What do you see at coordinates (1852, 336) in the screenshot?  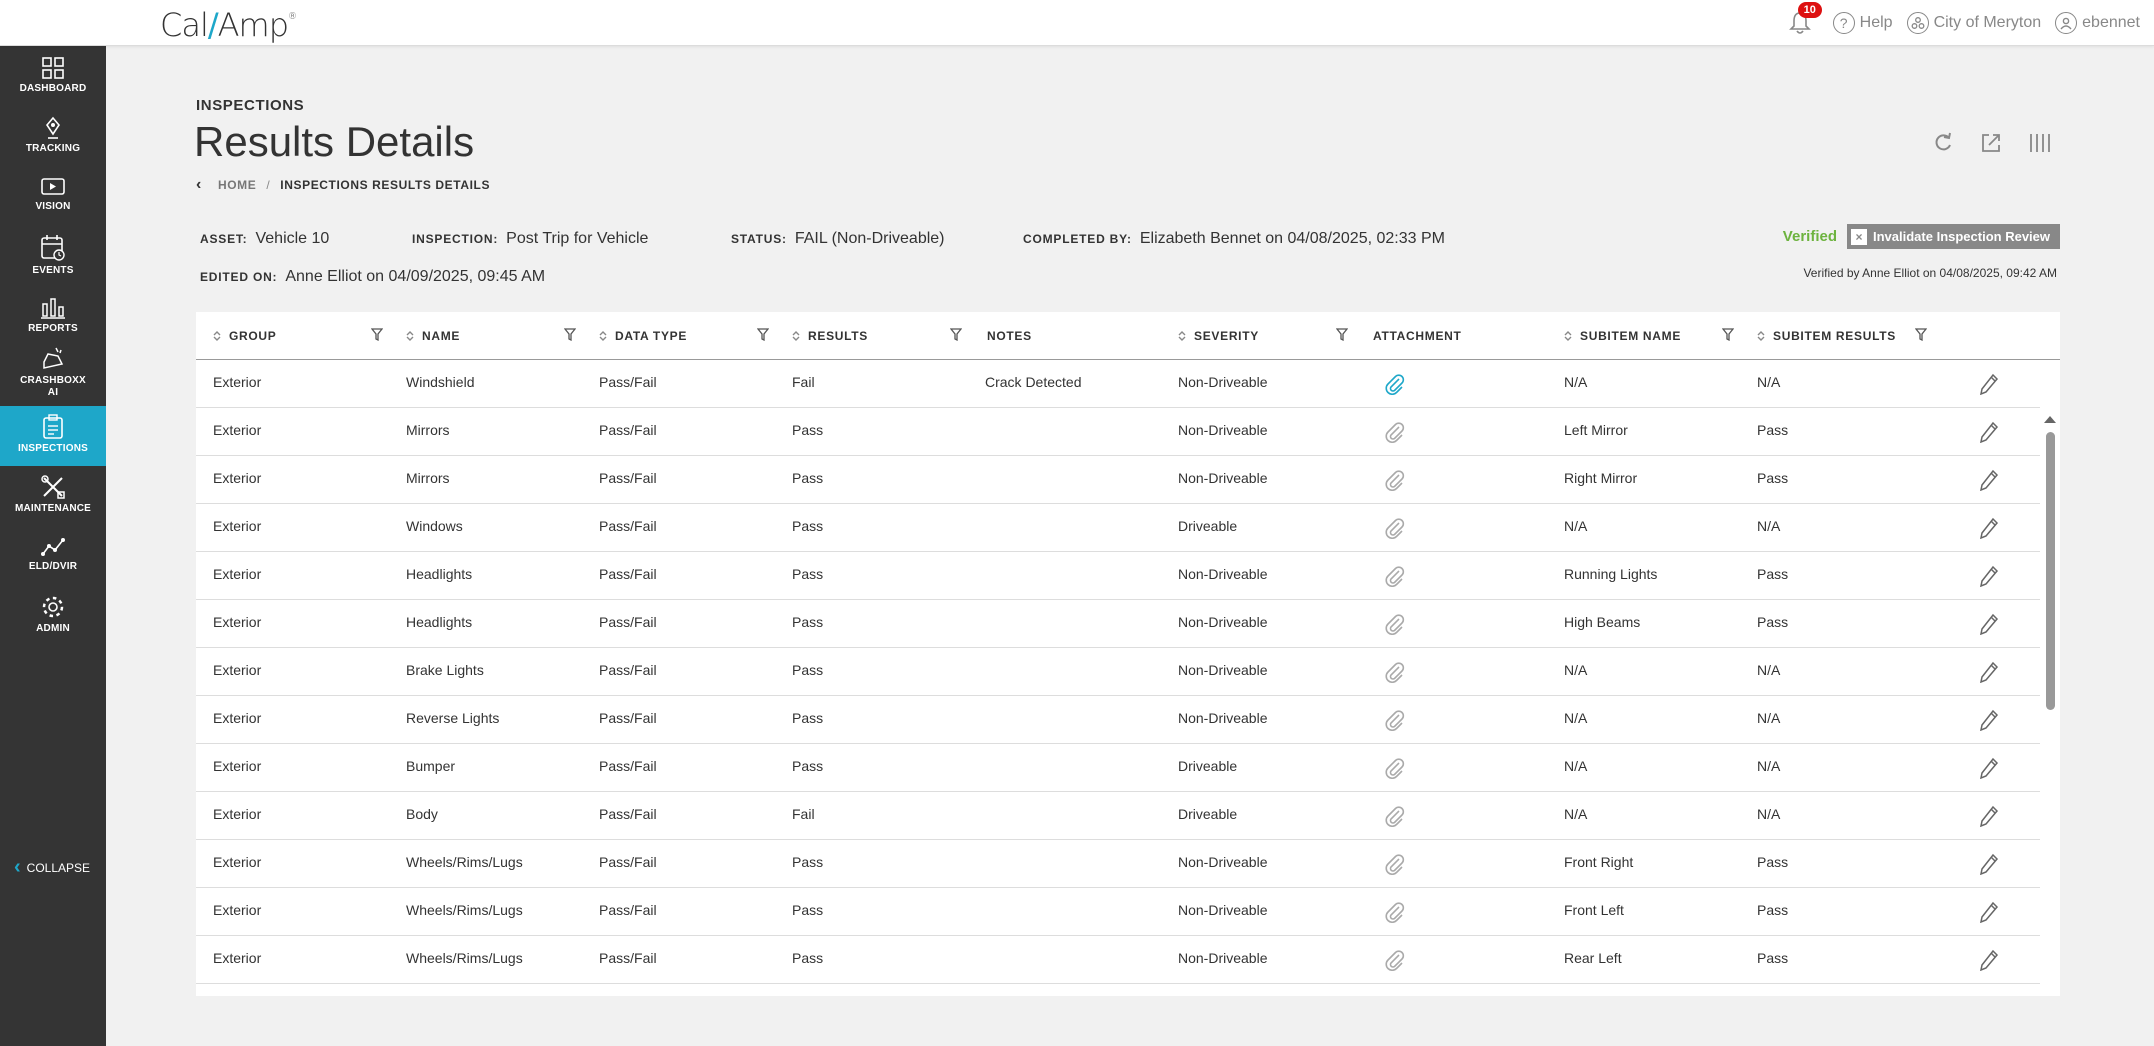 I see `column-header-subitem-results: SUBITEM RESULTS` at bounding box center [1852, 336].